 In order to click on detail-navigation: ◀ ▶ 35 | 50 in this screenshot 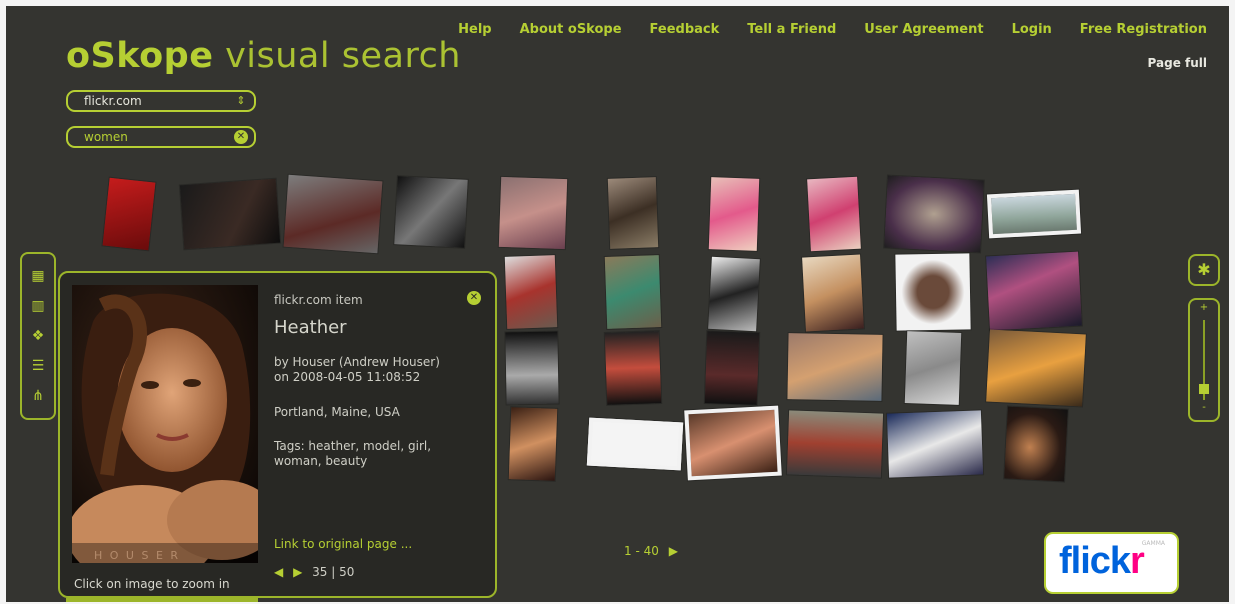, I will do `click(314, 572)`.